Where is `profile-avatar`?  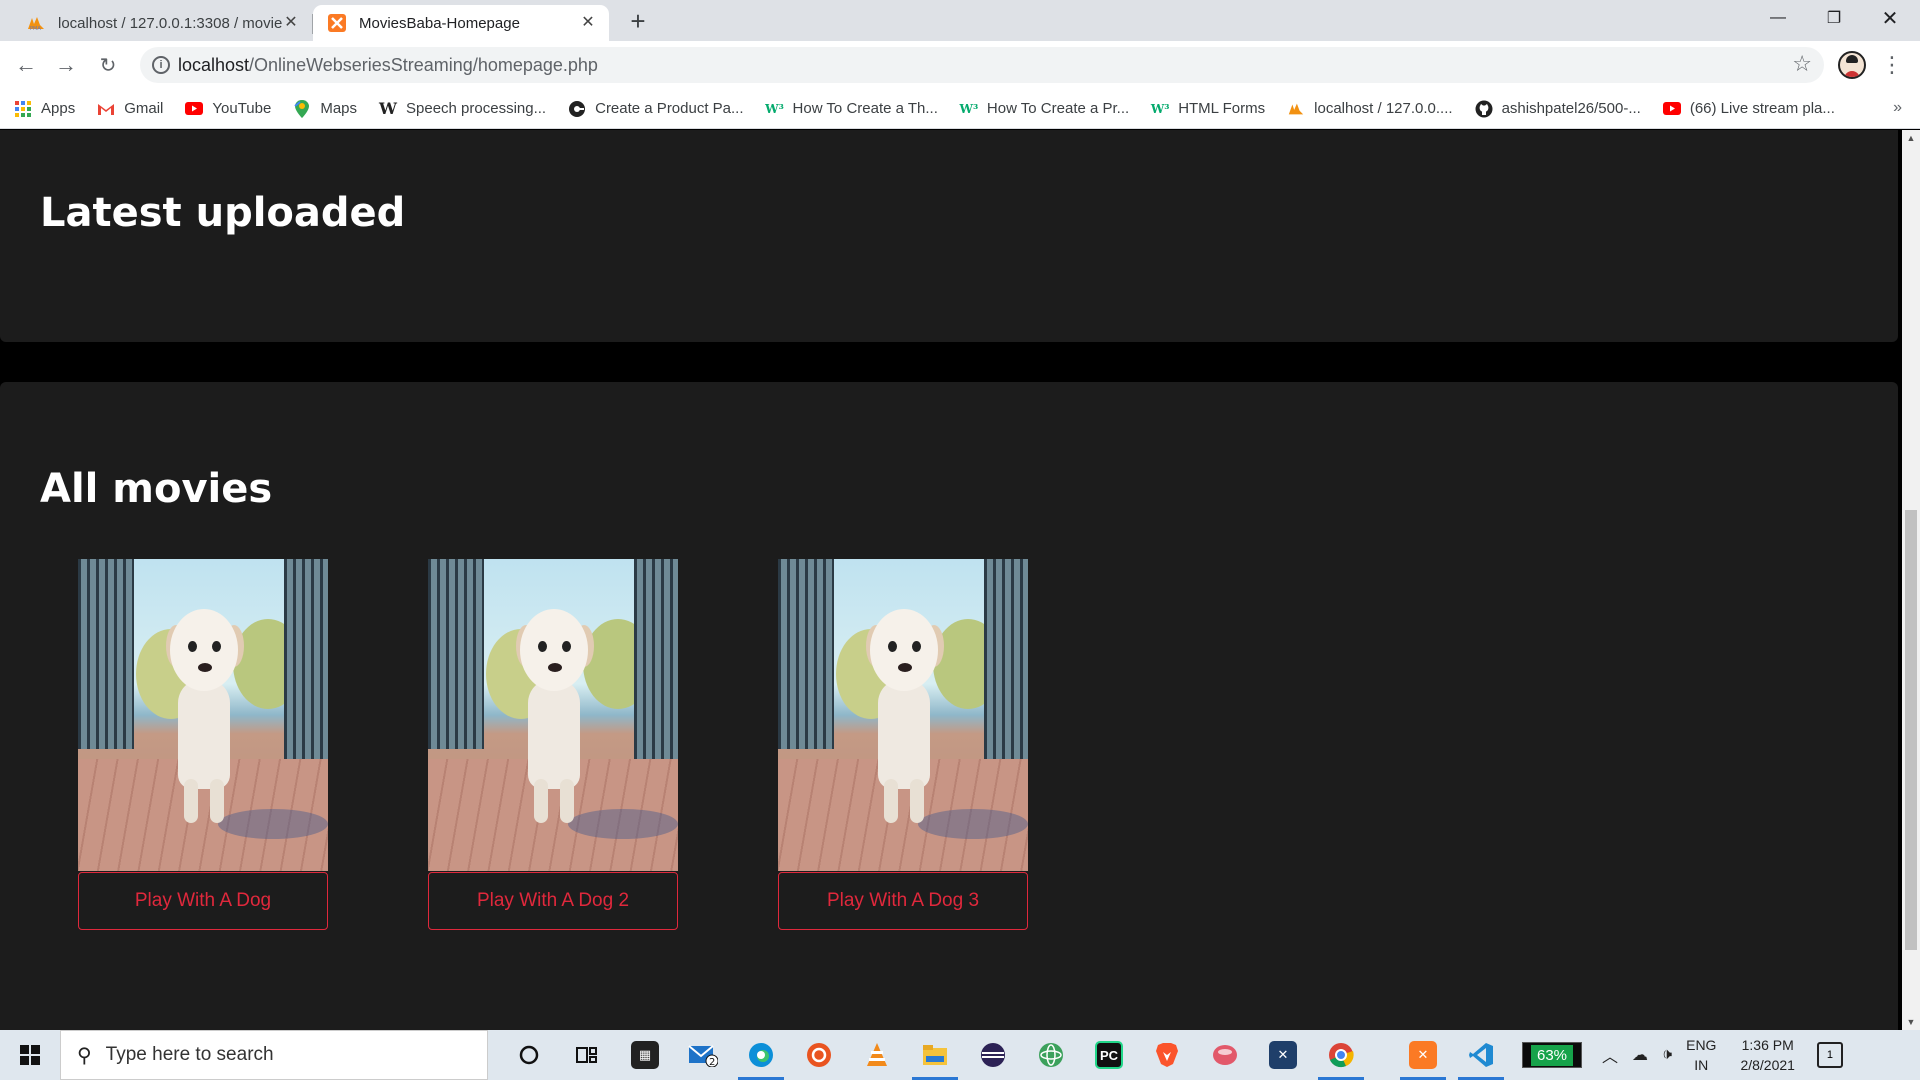
profile-avatar is located at coordinates (1852, 65).